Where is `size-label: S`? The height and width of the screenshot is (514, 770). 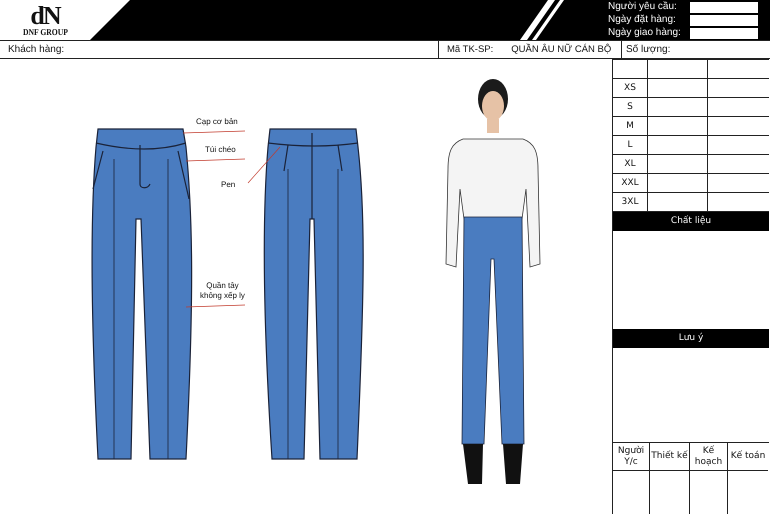 size-label: S is located at coordinates (630, 107).